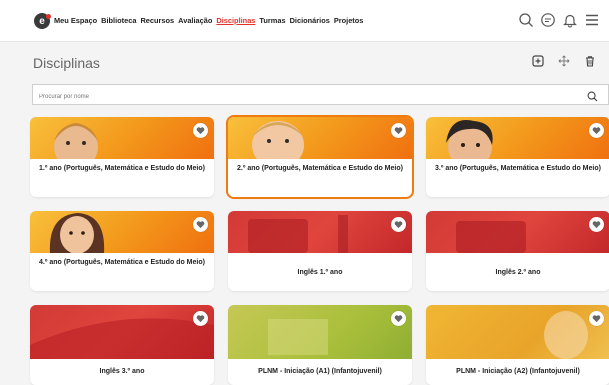 Image resolution: width=609 pixels, height=385 pixels. Describe the element at coordinates (66, 63) in the screenshot. I see `page-title: Disciplinas` at that location.